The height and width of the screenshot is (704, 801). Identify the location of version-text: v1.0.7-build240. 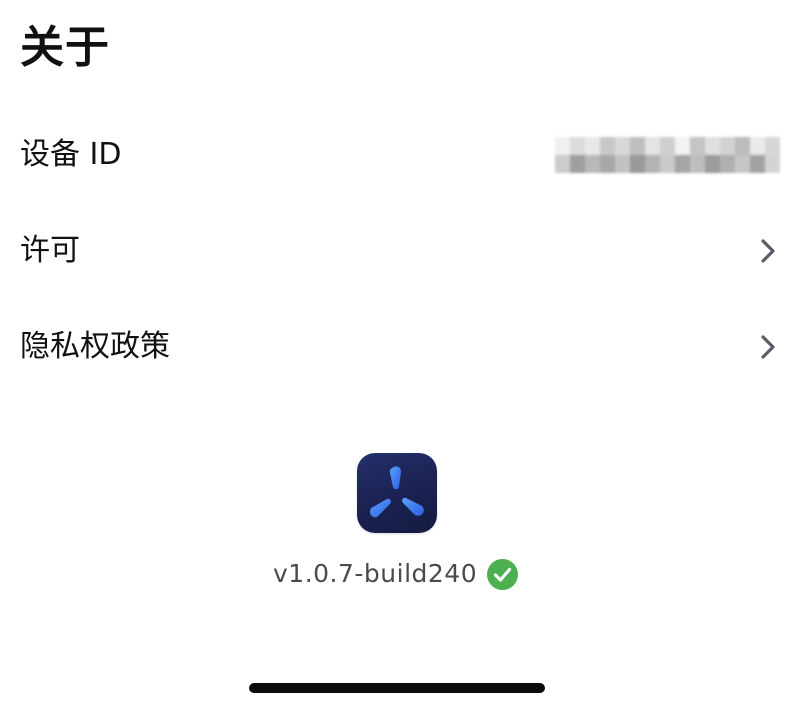
(375, 573).